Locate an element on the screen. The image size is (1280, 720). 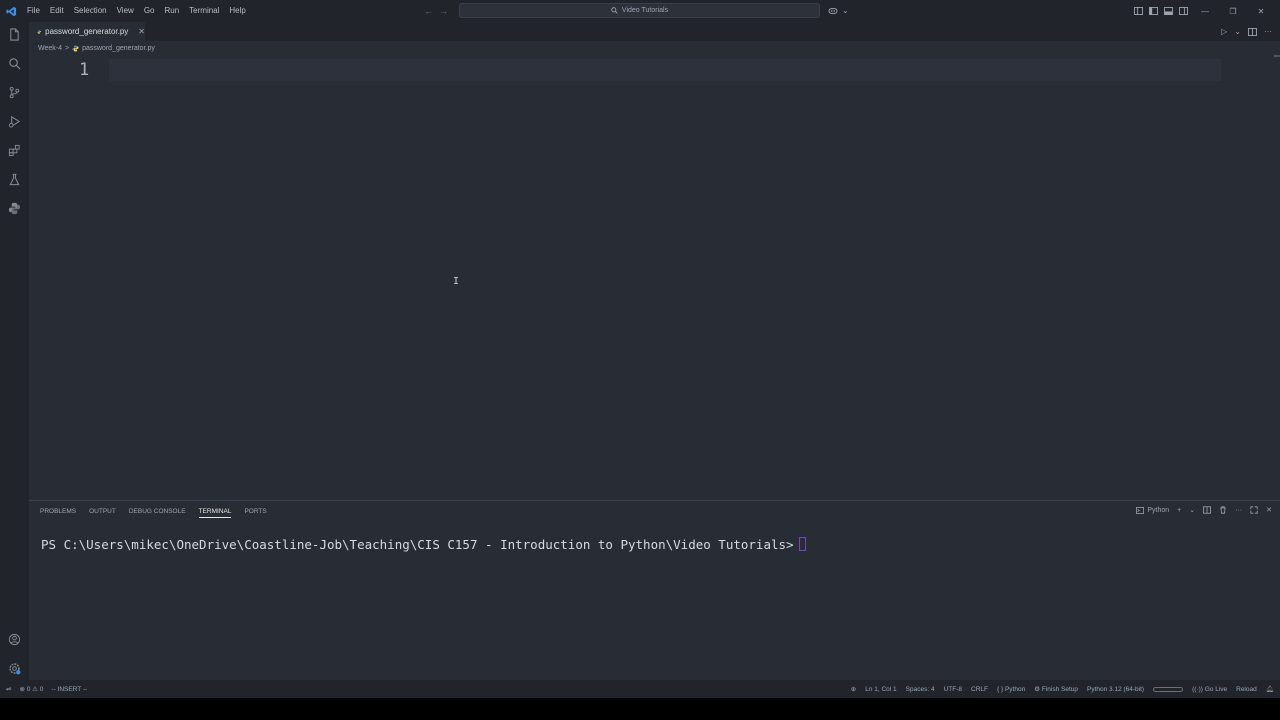
close-panel-icon: ✕ is located at coordinates (1269, 510).